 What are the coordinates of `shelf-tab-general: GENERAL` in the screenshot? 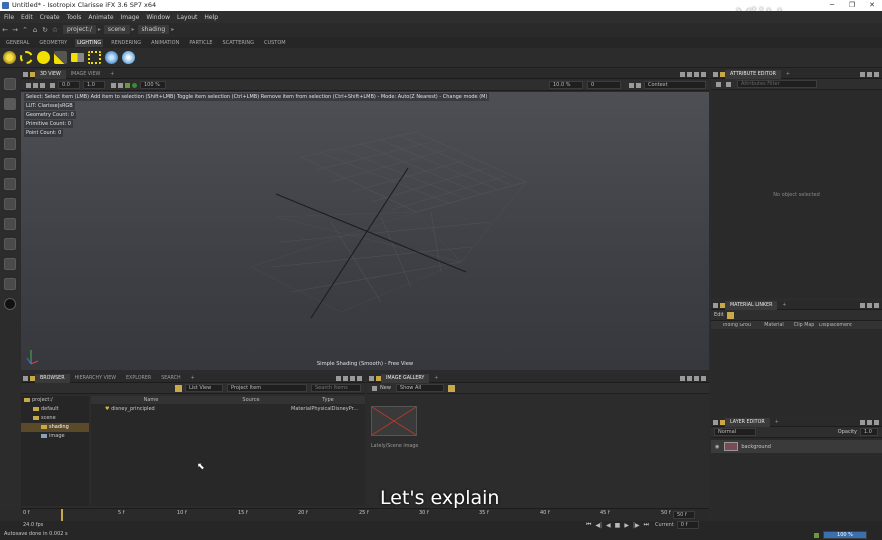 It's located at (17, 43).